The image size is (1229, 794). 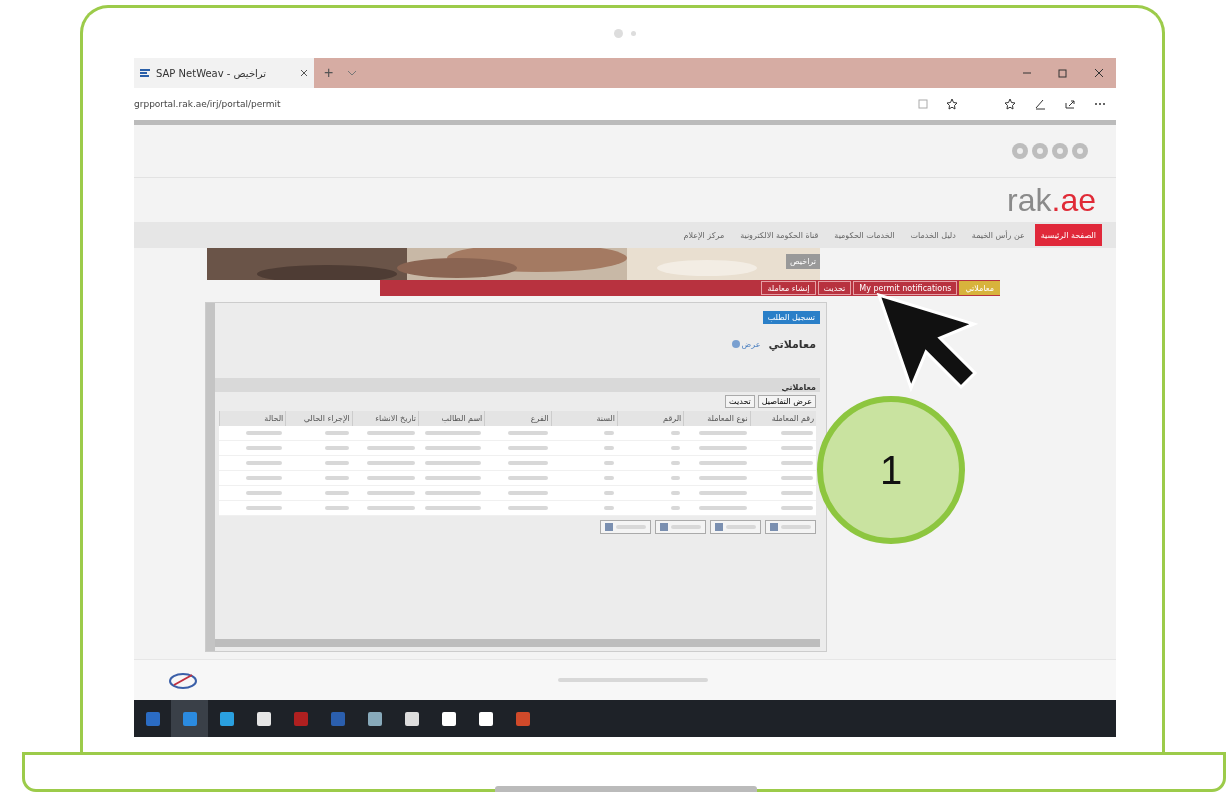 What do you see at coordinates (517, 418) in the screenshot?
I see `column-header: الفرع` at bounding box center [517, 418].